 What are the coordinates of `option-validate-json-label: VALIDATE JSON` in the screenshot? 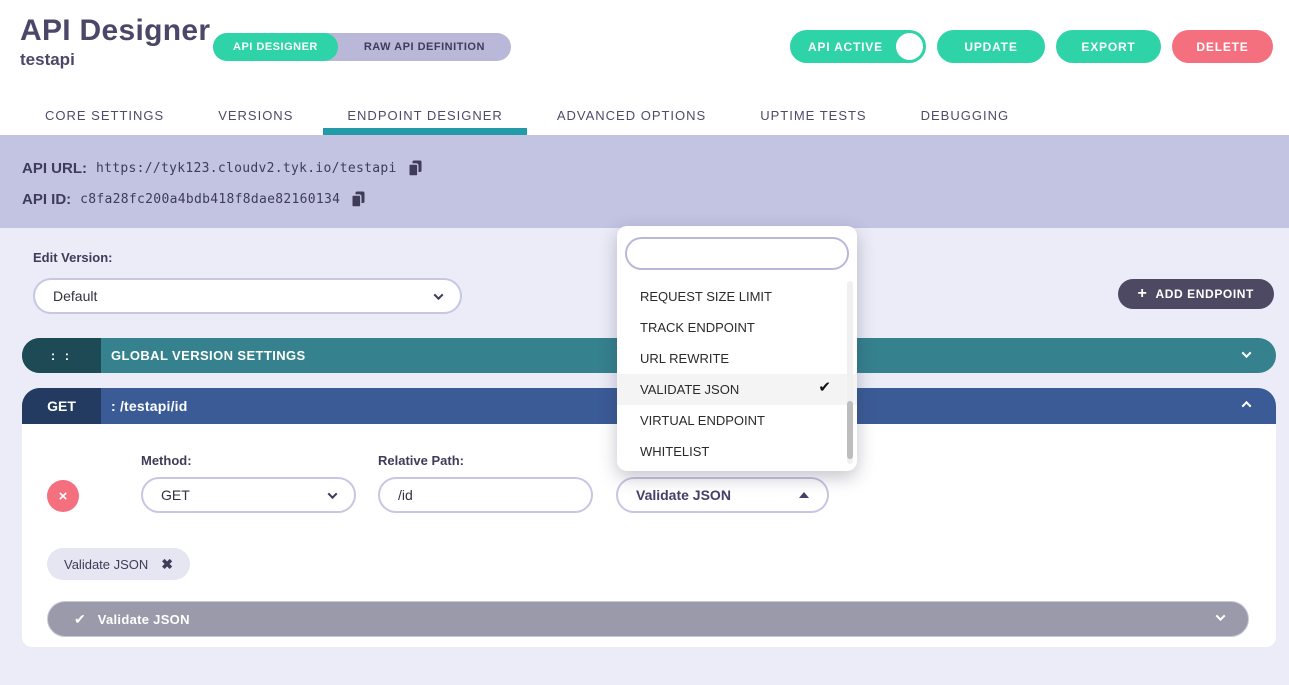 It's located at (690, 389).